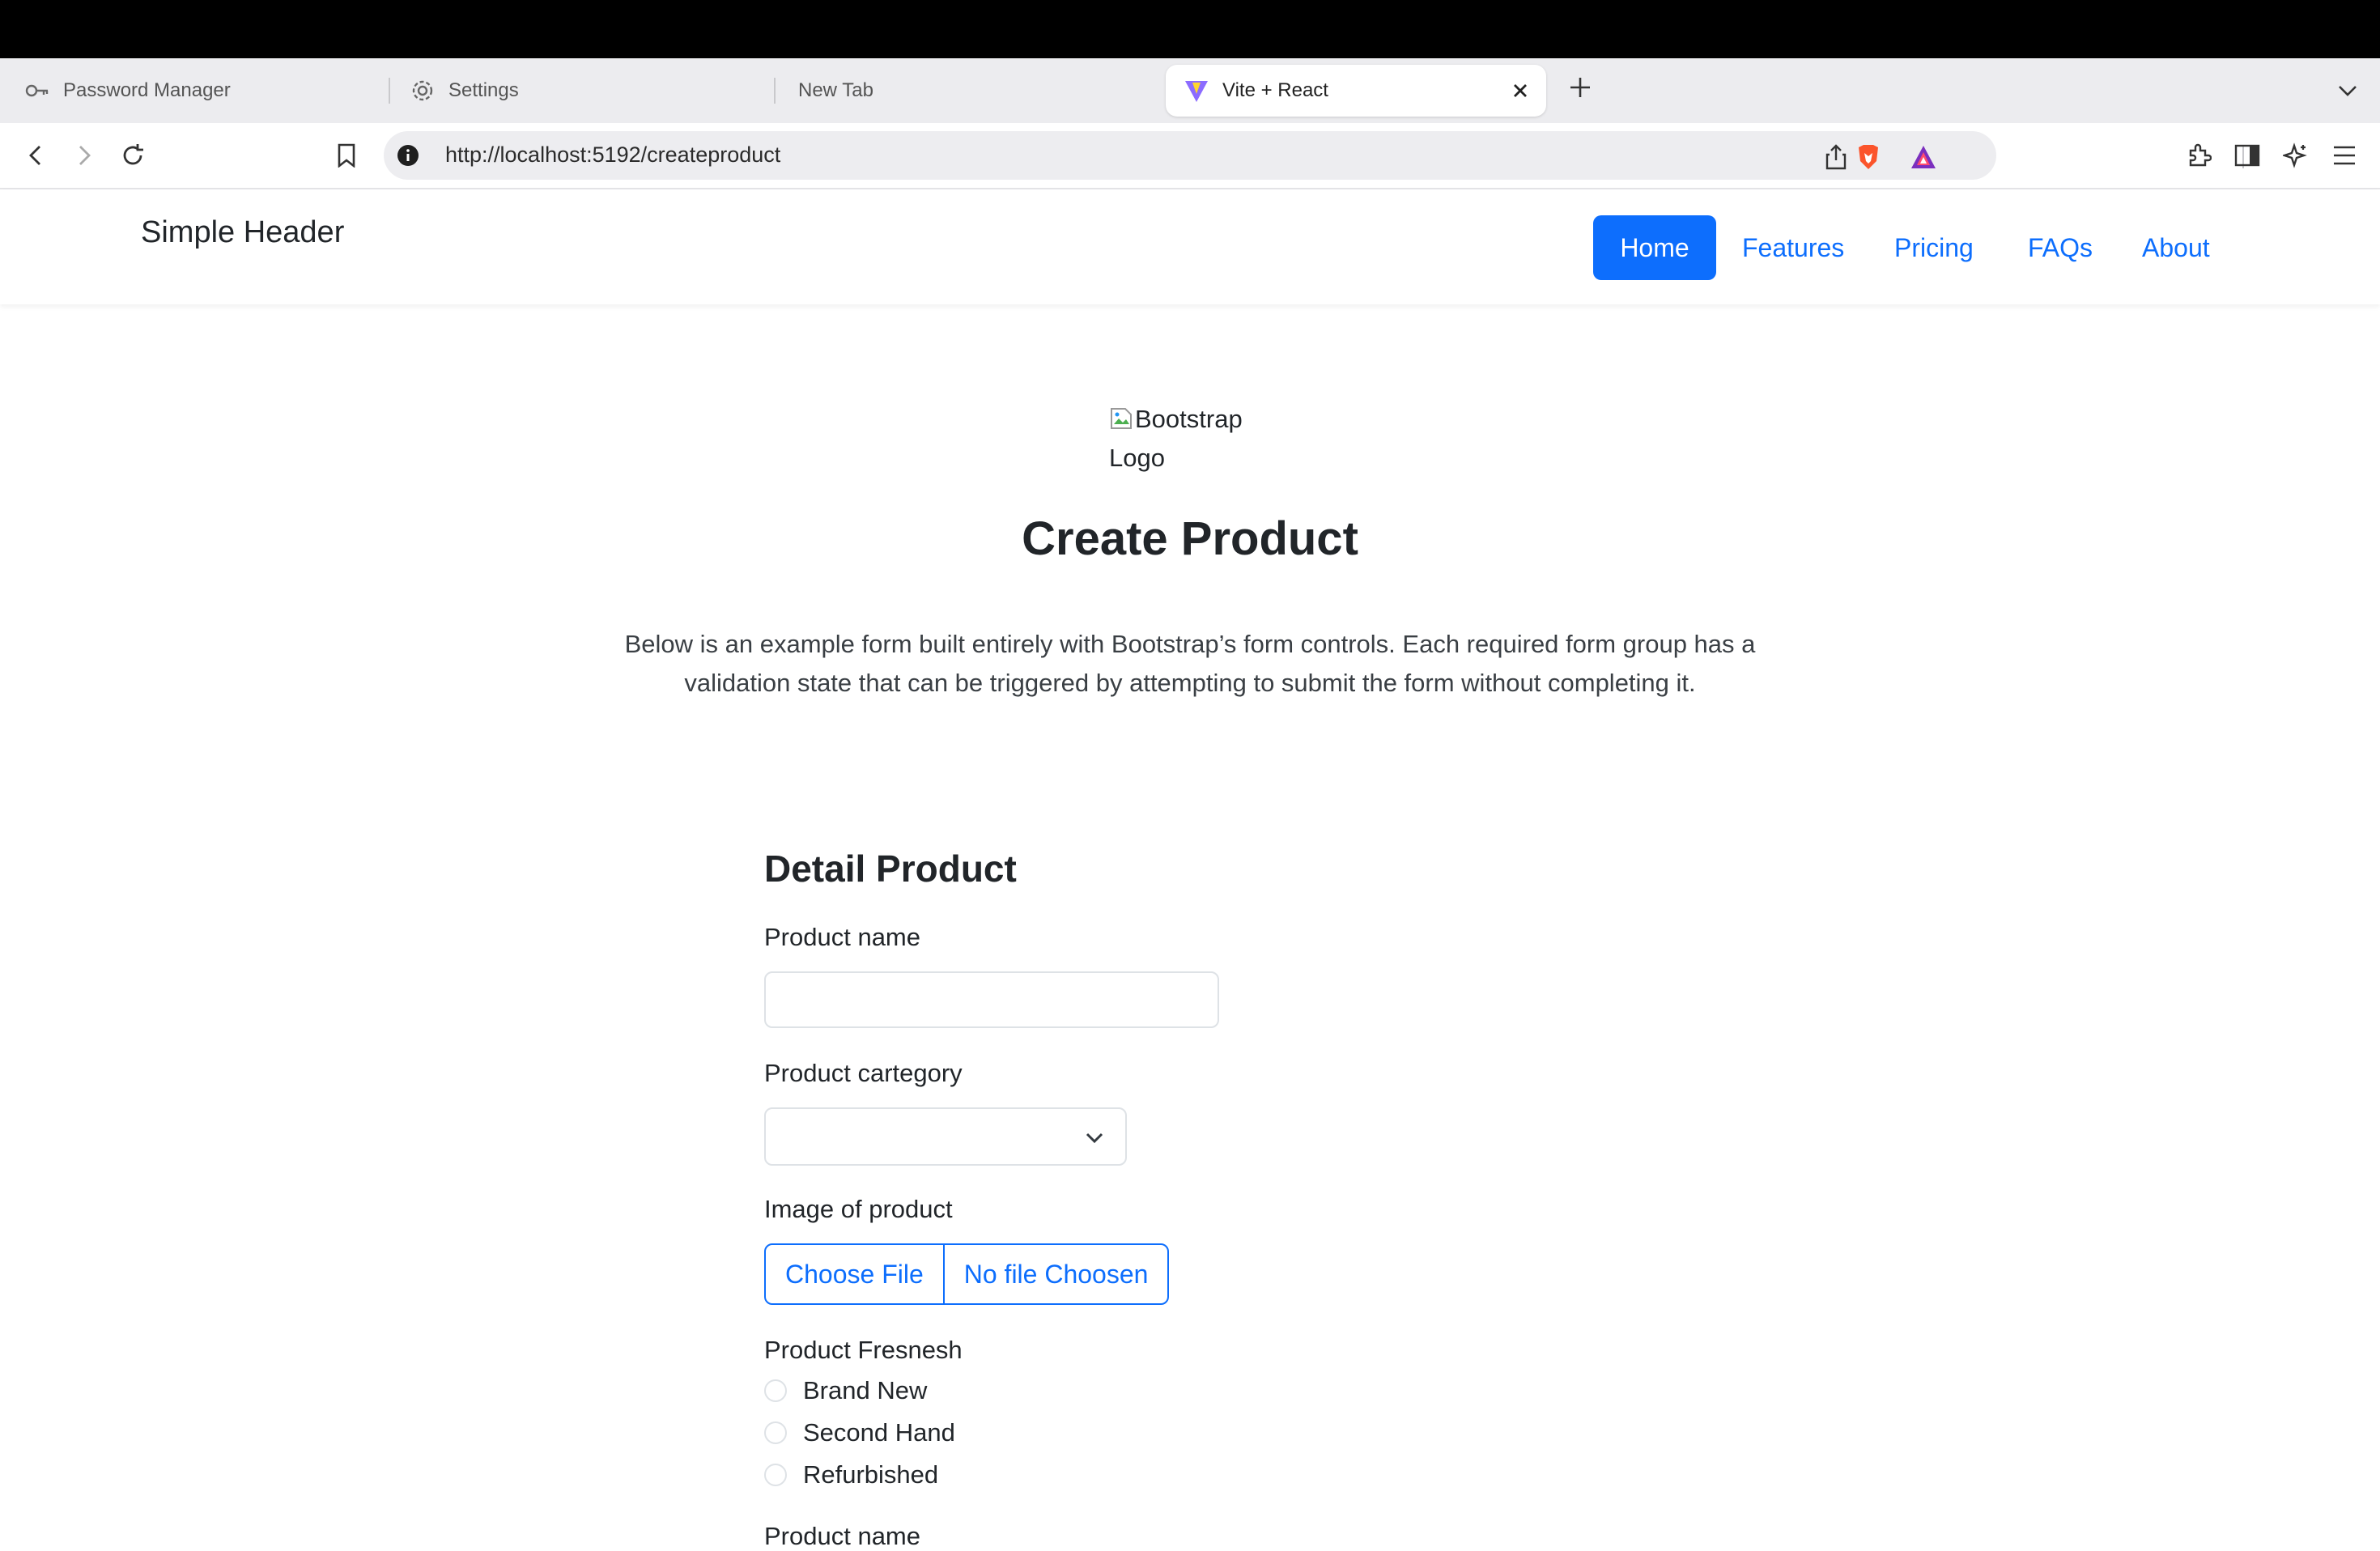 The image size is (2380, 1551). Describe the element at coordinates (1869, 157) in the screenshot. I see `brave-shield-icon` at that location.